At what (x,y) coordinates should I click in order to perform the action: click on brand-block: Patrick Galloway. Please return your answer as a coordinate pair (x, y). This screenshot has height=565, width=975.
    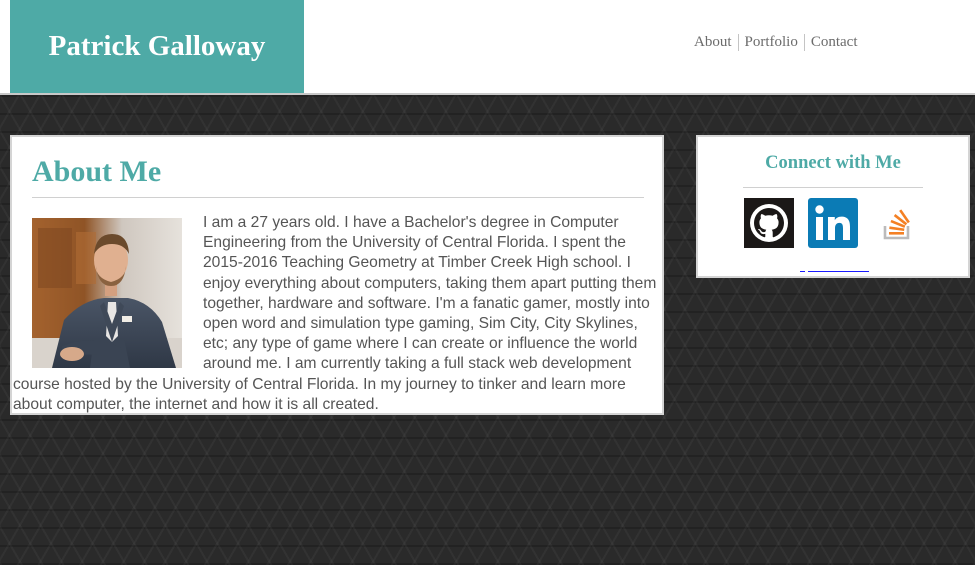
    Looking at the image, I should click on (157, 46).